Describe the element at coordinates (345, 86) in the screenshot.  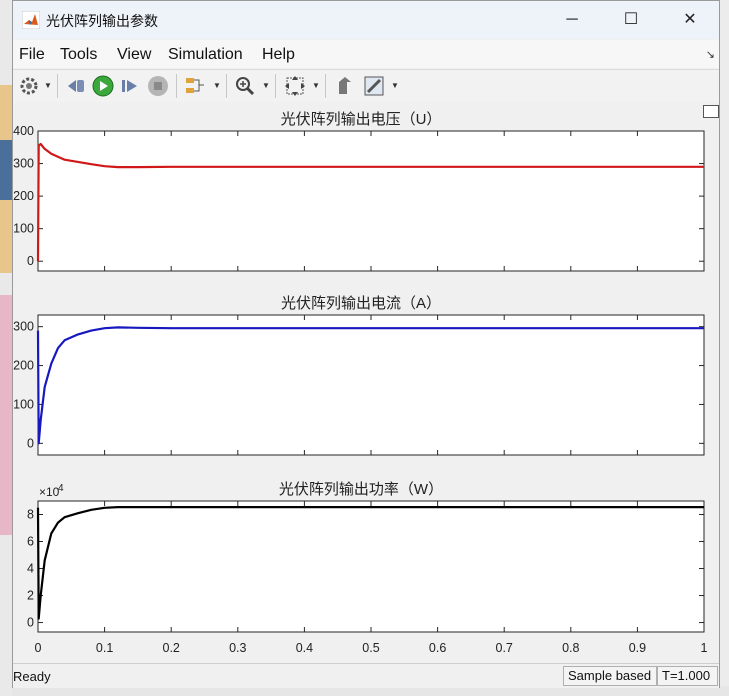
I see `highlight-block-icon` at that location.